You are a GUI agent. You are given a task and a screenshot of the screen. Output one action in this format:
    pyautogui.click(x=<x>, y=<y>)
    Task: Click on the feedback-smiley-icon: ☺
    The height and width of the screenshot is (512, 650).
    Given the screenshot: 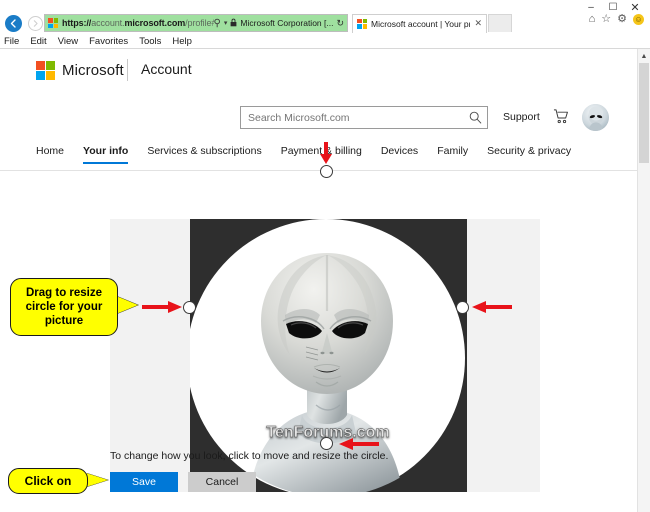 What is the action you would take?
    pyautogui.click(x=638, y=19)
    